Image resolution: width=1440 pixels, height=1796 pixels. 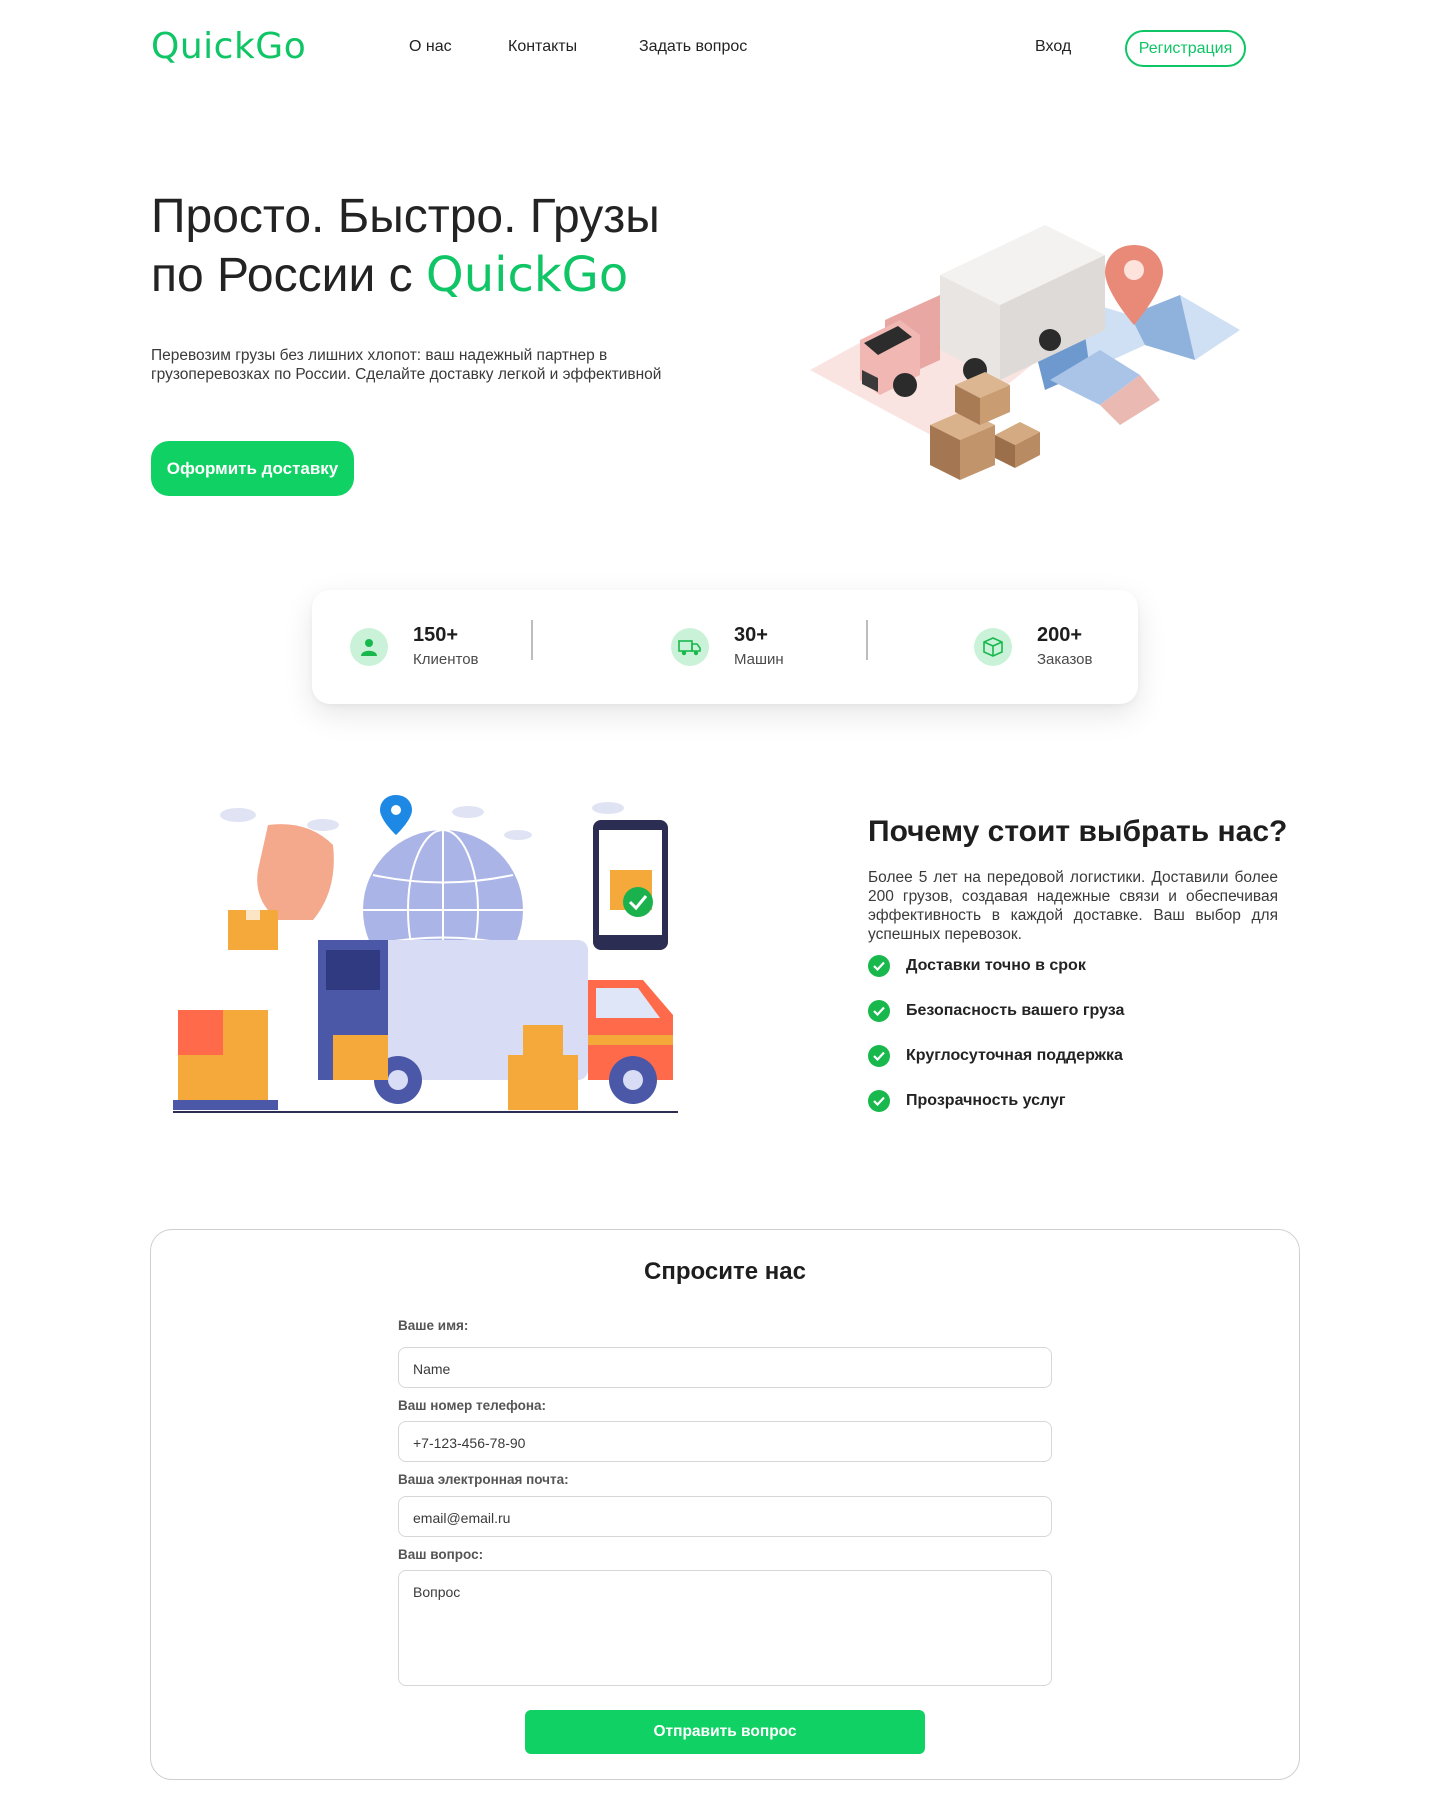 I want to click on nav-ask-question: Задать вопрос, so click(x=693, y=47).